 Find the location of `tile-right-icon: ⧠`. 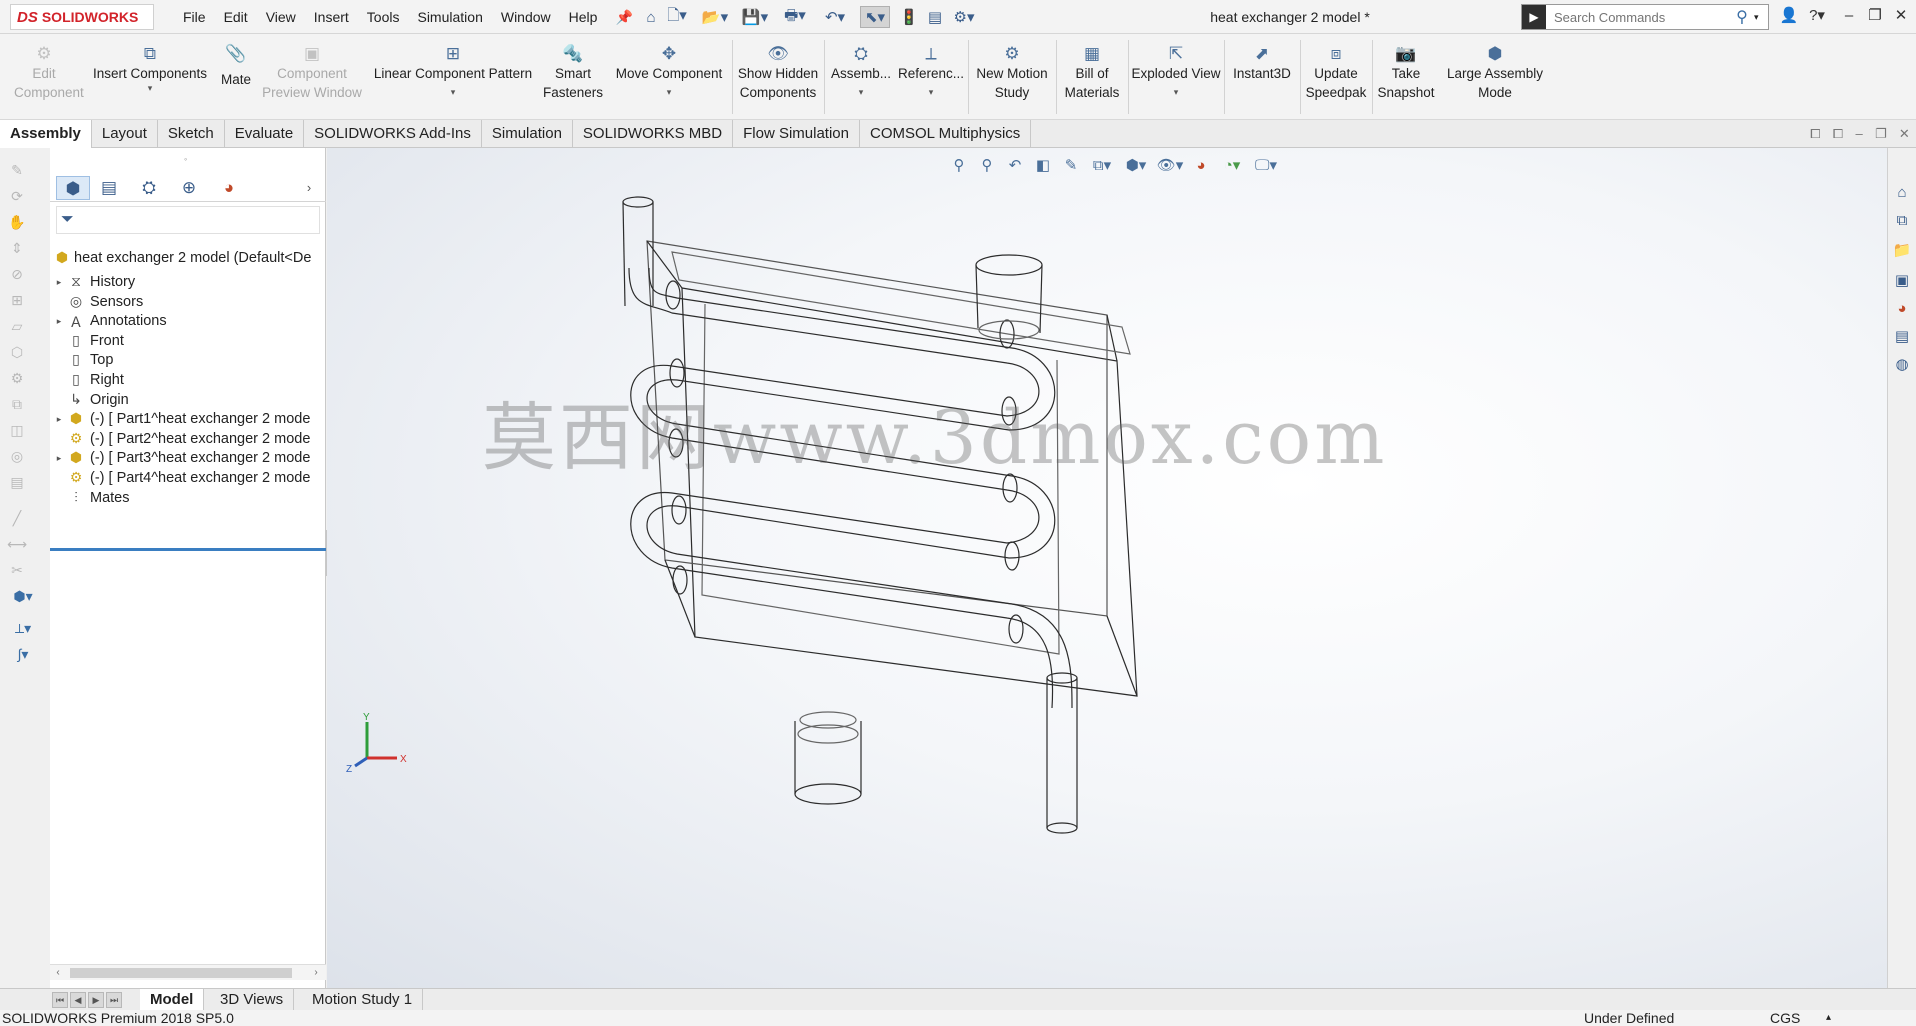

tile-right-icon: ⧠ is located at coordinates (1838, 134).